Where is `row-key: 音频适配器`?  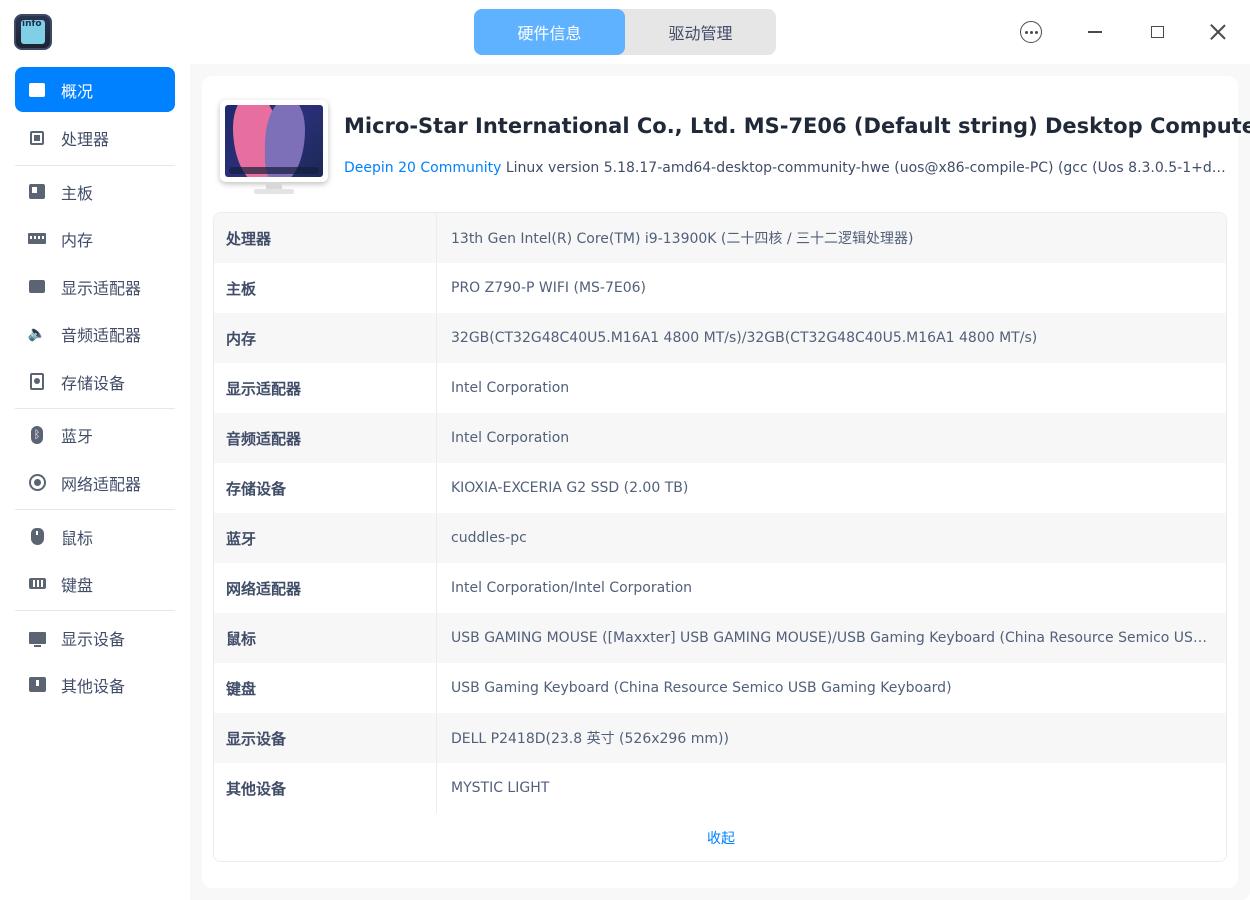 row-key: 音频适配器 is located at coordinates (325, 438).